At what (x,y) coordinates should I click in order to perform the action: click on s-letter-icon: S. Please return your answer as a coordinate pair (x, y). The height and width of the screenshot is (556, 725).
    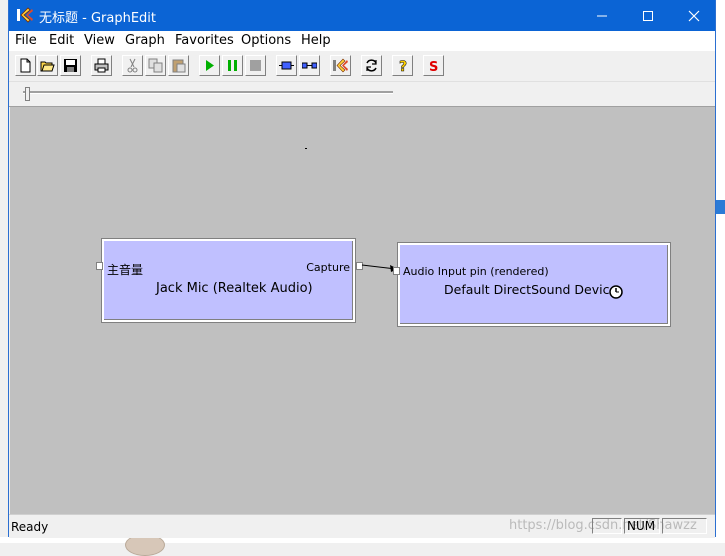
    Looking at the image, I should click on (433, 66).